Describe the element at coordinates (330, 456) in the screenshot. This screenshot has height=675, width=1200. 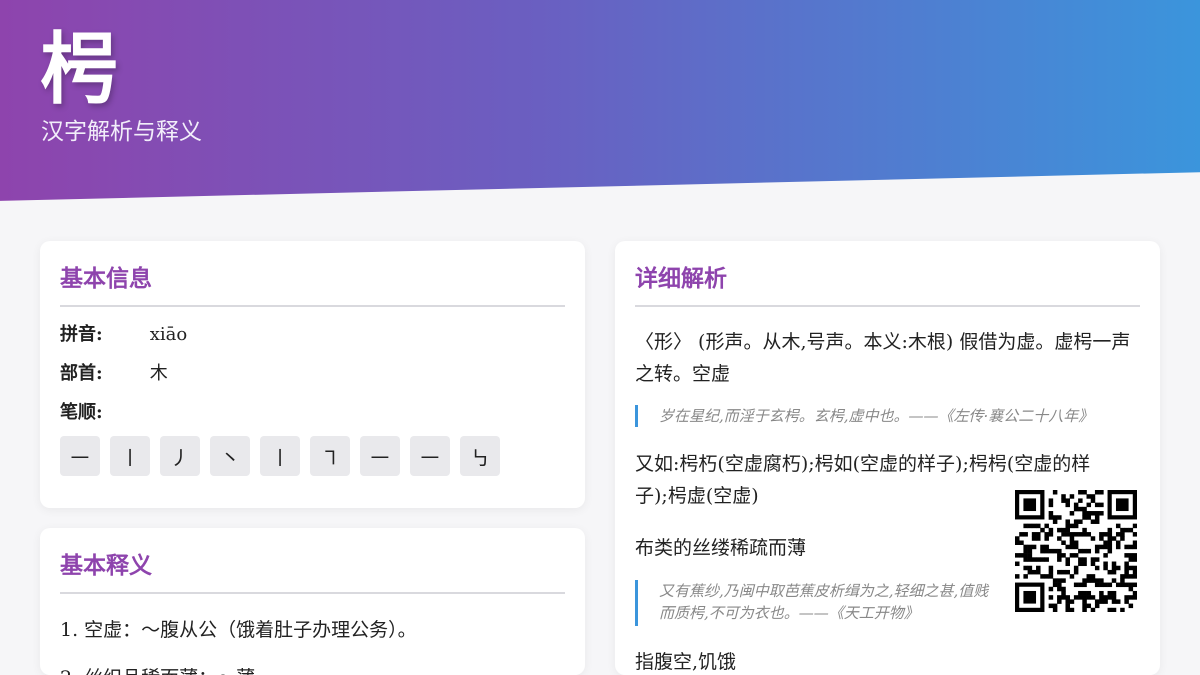
I see `stroke-tile: ㇕` at that location.